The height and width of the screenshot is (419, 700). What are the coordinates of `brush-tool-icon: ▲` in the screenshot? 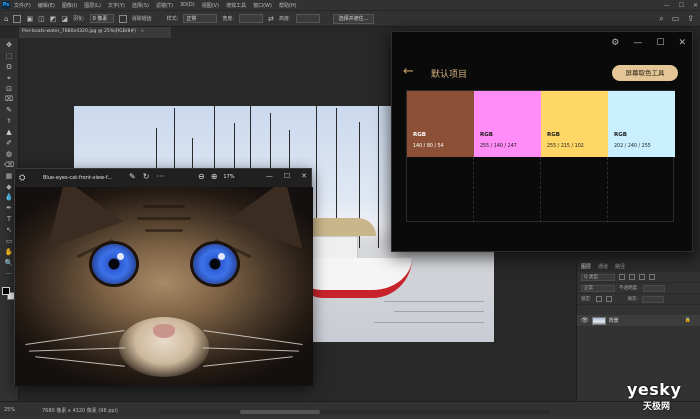 It's located at (9, 133).